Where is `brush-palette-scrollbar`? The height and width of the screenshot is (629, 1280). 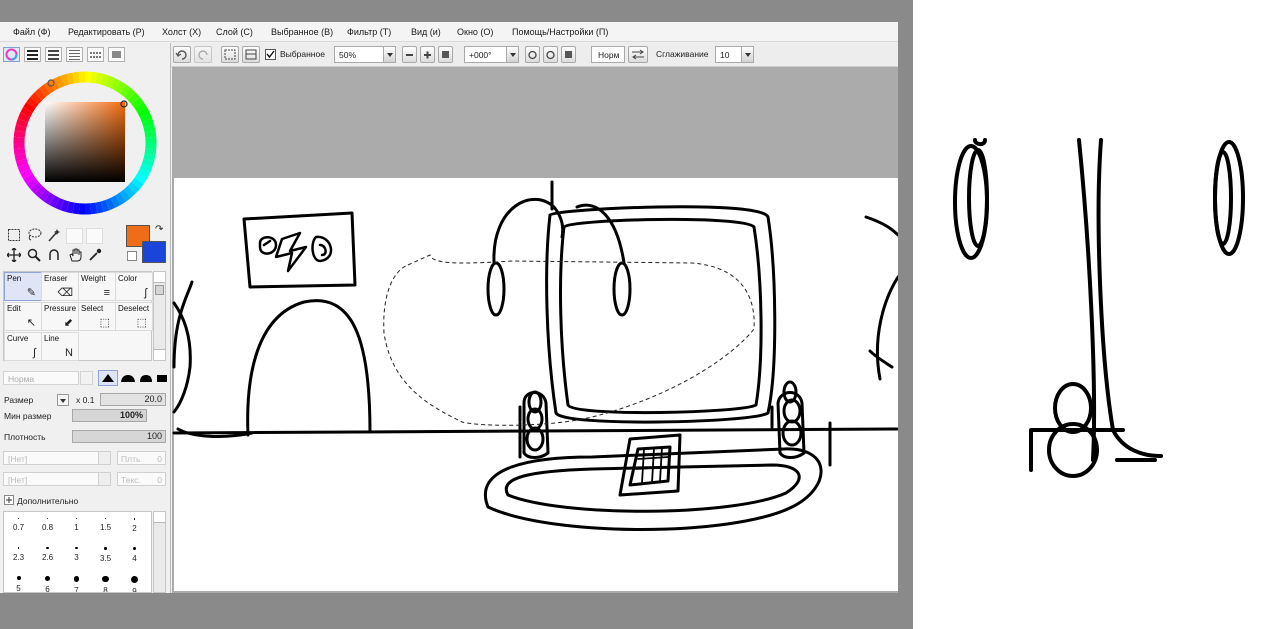
brush-palette-scrollbar is located at coordinates (159, 316).